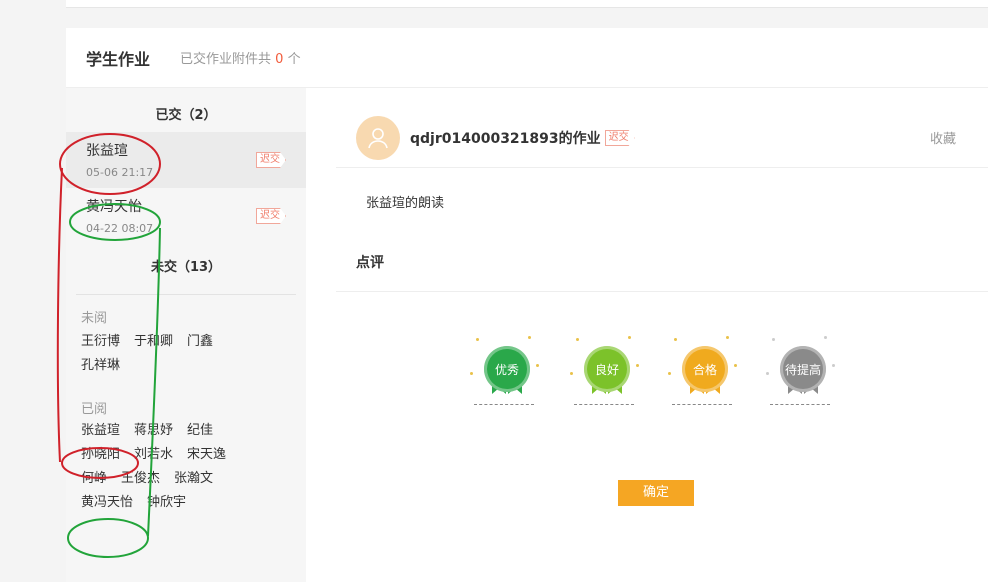 Image resolution: width=988 pixels, height=582 pixels. I want to click on student-link: 王衍博, so click(100, 342).